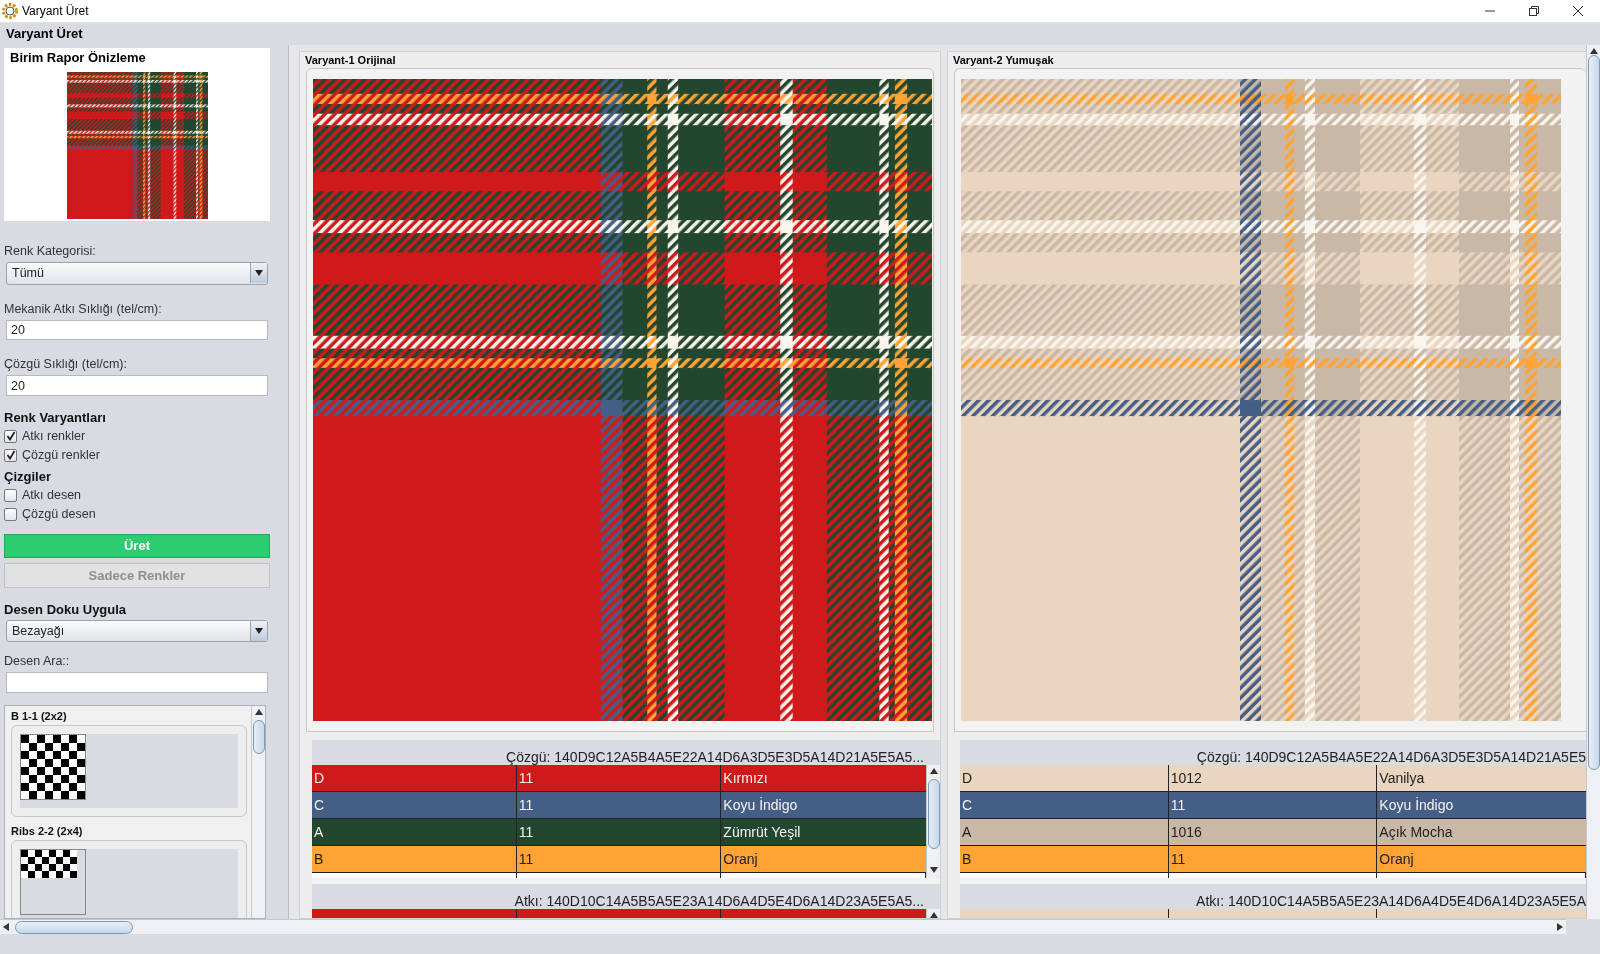 This screenshot has width=1600, height=954. Describe the element at coordinates (745, 778) in the screenshot. I see `color-name: Kırmızı` at that location.